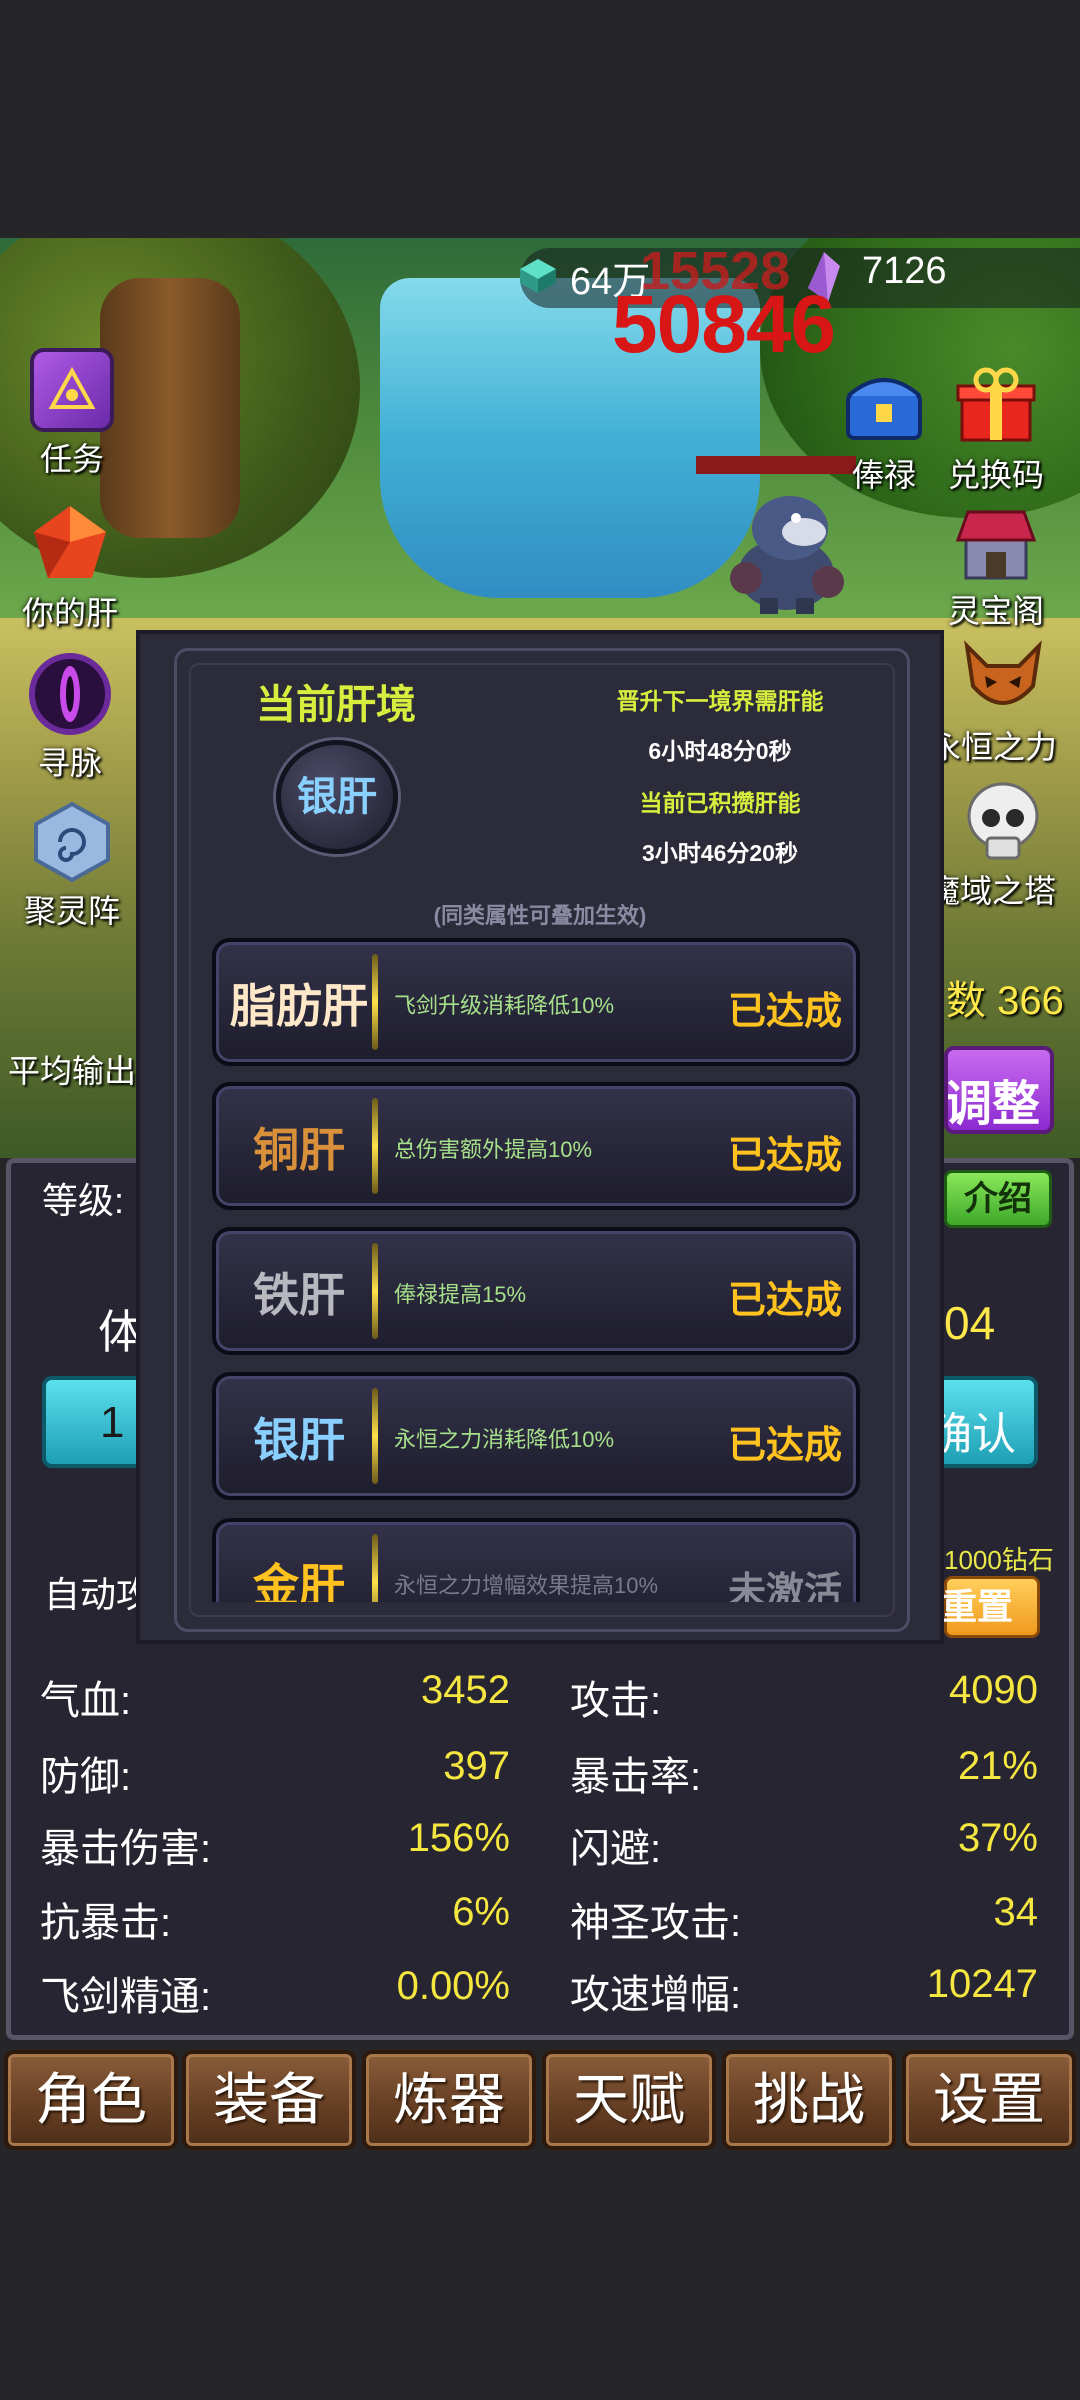 The image size is (1080, 2400). I want to click on list-item: 铜肝 总伤害额外提高10% 已达成, so click(536, 1146).